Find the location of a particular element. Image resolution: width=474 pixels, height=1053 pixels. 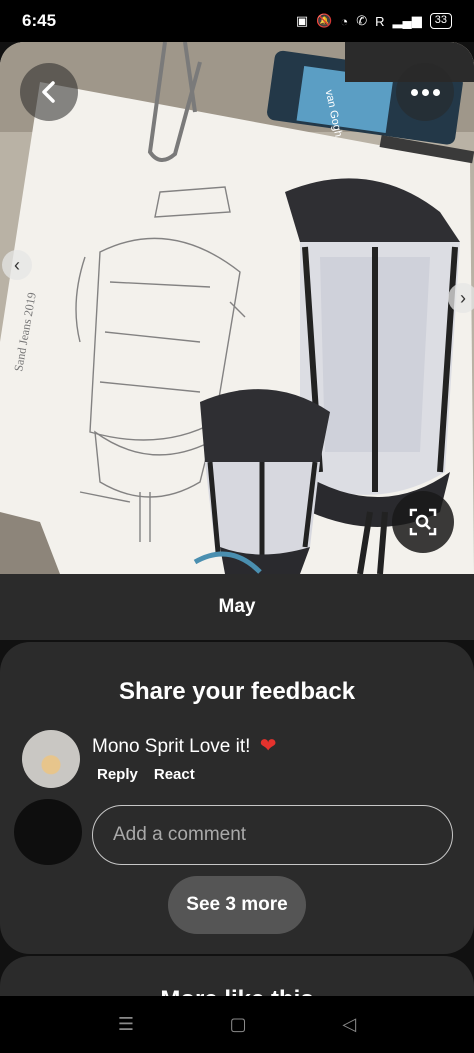

mute-icon: 🔕 is located at coordinates (324, 20).